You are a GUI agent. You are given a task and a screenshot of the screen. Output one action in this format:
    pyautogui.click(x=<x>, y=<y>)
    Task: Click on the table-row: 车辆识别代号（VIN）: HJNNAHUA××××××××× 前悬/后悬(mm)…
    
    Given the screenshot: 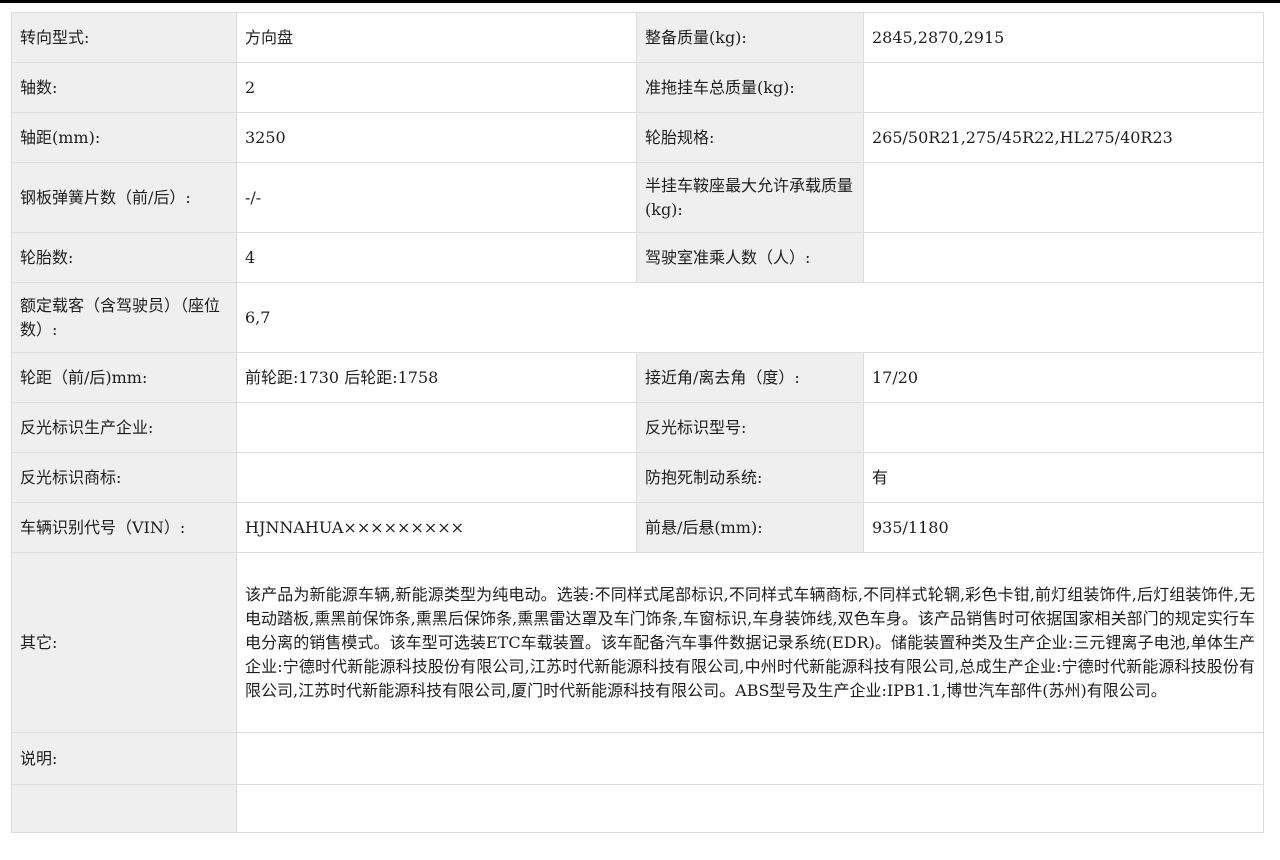 What is the action you would take?
    pyautogui.click(x=637, y=527)
    